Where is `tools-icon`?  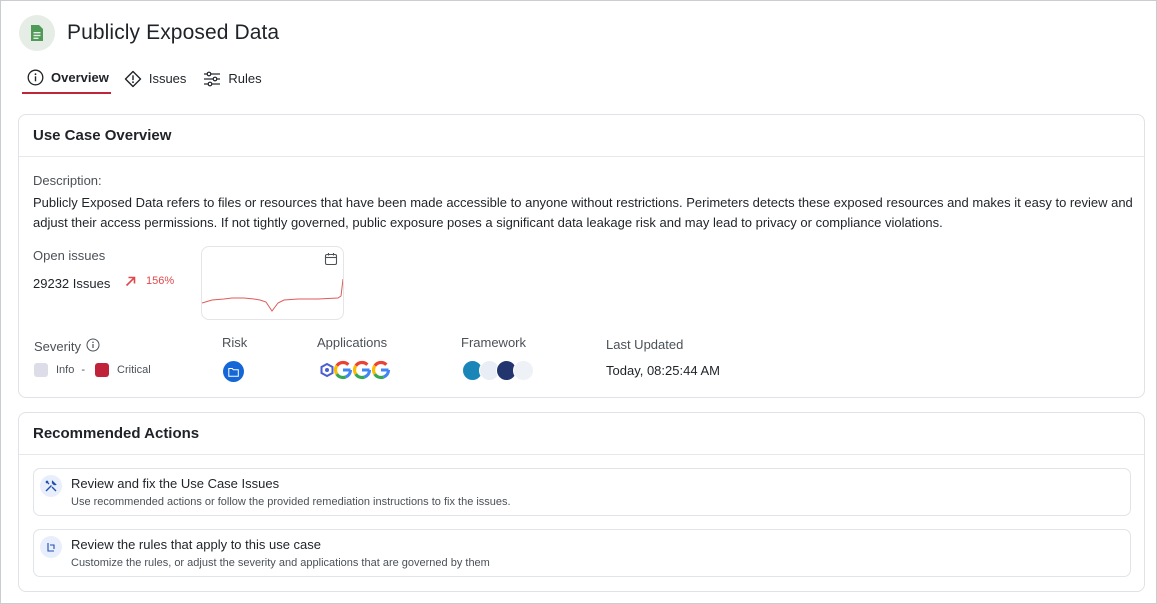
tools-icon is located at coordinates (51, 486).